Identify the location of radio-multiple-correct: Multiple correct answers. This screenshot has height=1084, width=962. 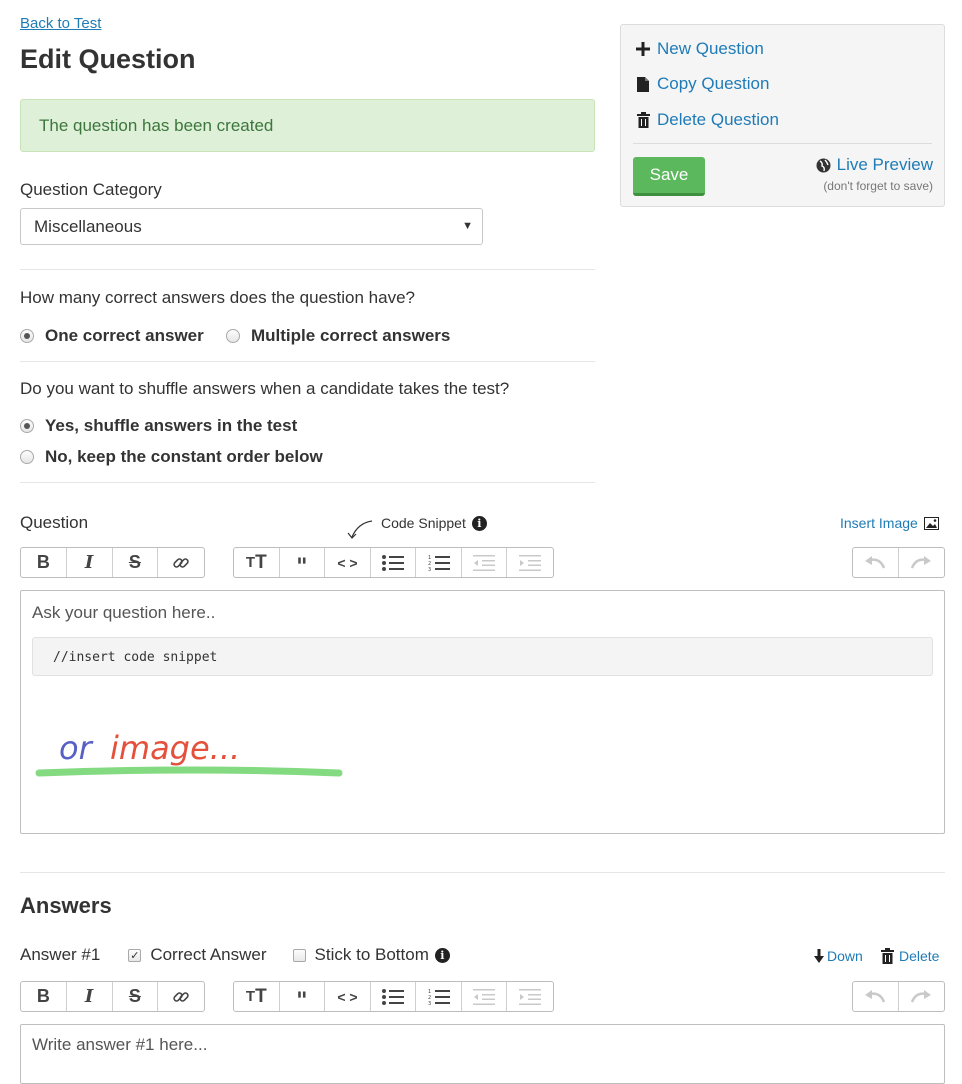
(338, 336).